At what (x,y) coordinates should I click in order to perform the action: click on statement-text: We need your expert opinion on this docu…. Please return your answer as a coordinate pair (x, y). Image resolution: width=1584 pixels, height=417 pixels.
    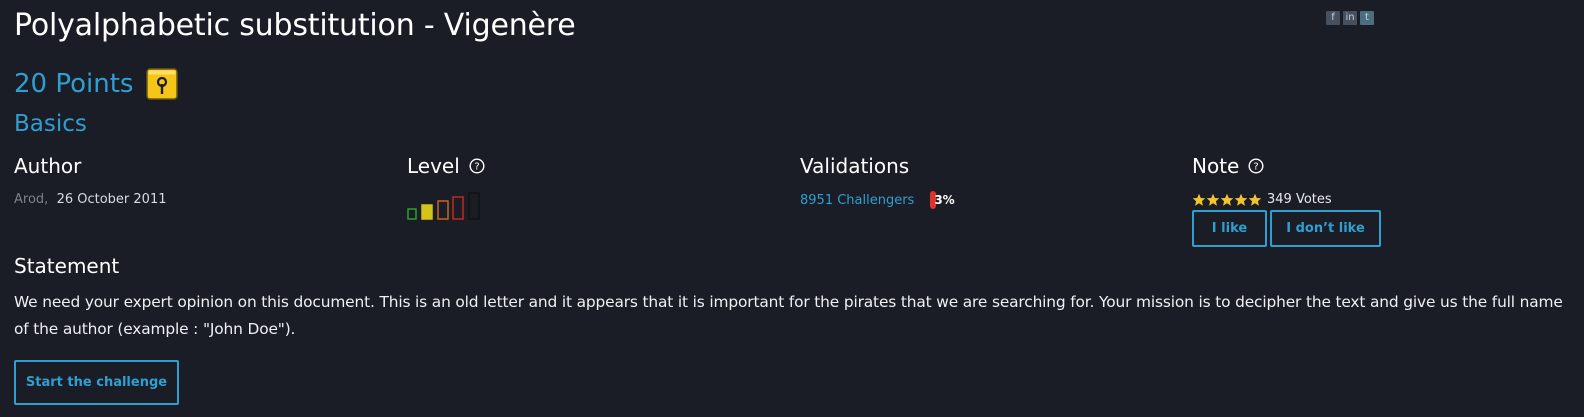
    Looking at the image, I should click on (788, 315).